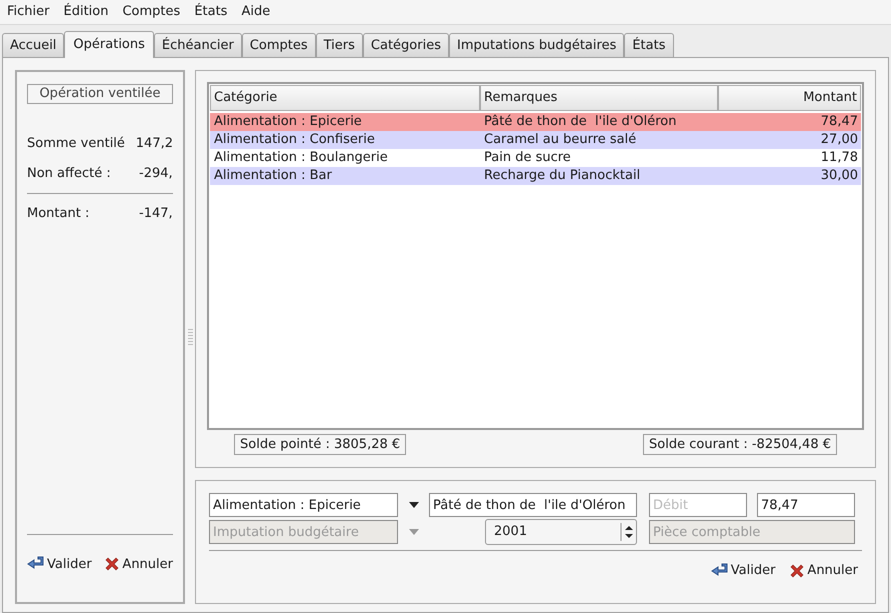 This screenshot has height=613, width=891. What do you see at coordinates (649, 45) in the screenshot?
I see `tab: États` at bounding box center [649, 45].